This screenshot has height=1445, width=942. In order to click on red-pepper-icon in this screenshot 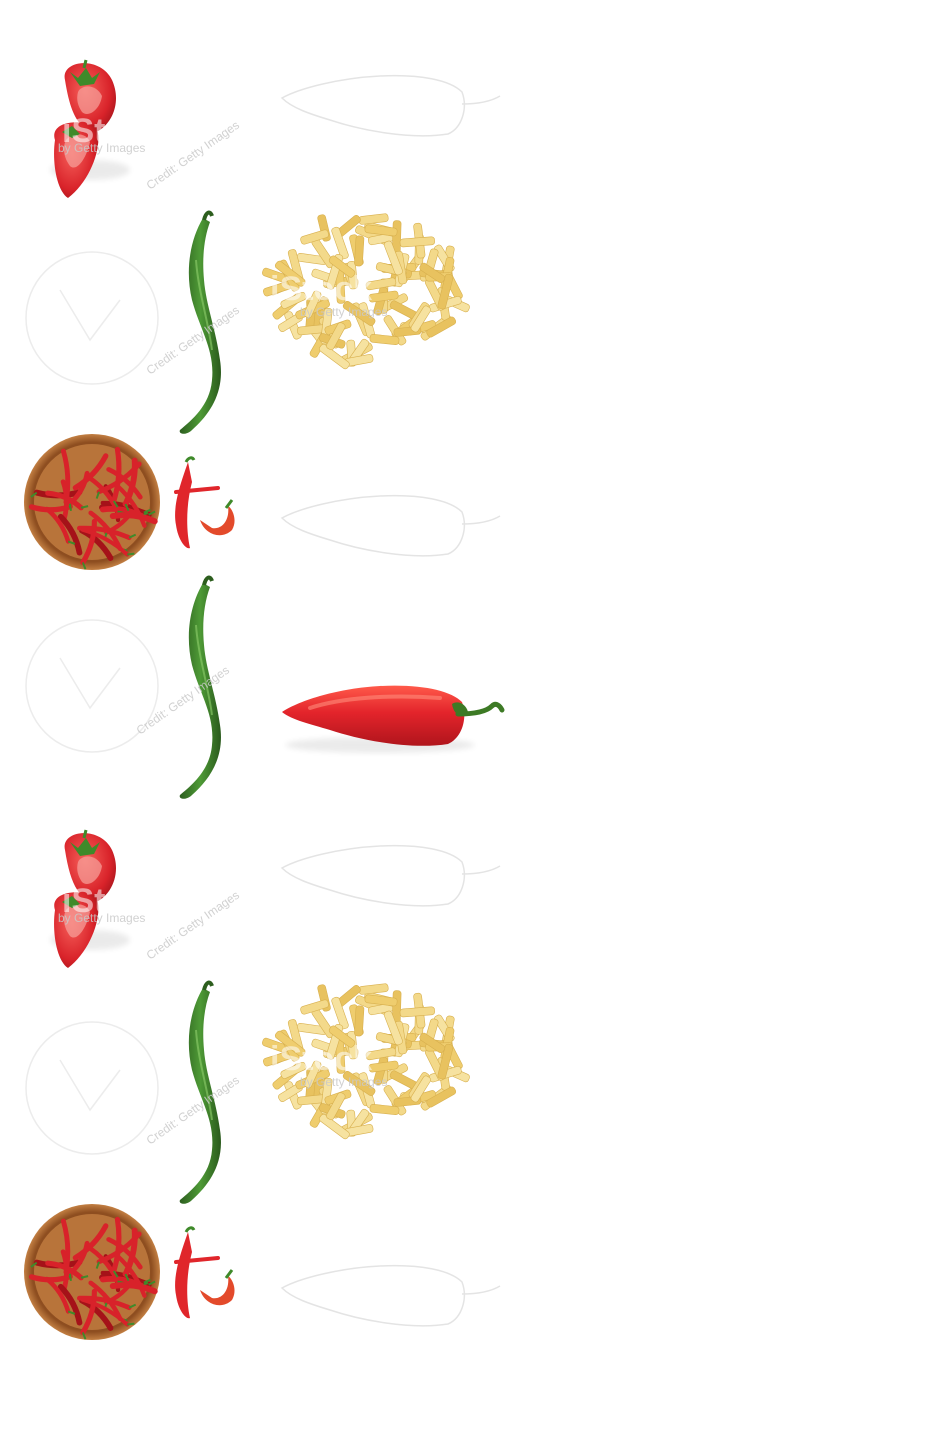, I will do `click(392, 719)`.